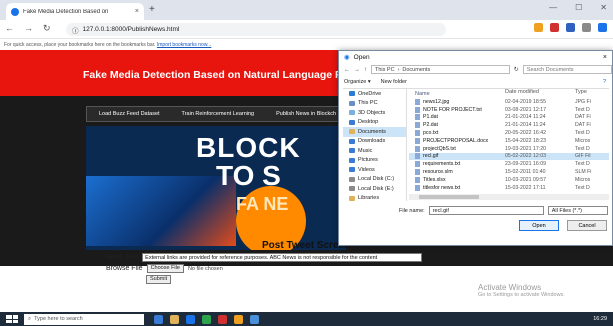  What do you see at coordinates (75, 11) in the screenshot?
I see `browser-tab: Fake Media Detection Based on ×` at bounding box center [75, 11].